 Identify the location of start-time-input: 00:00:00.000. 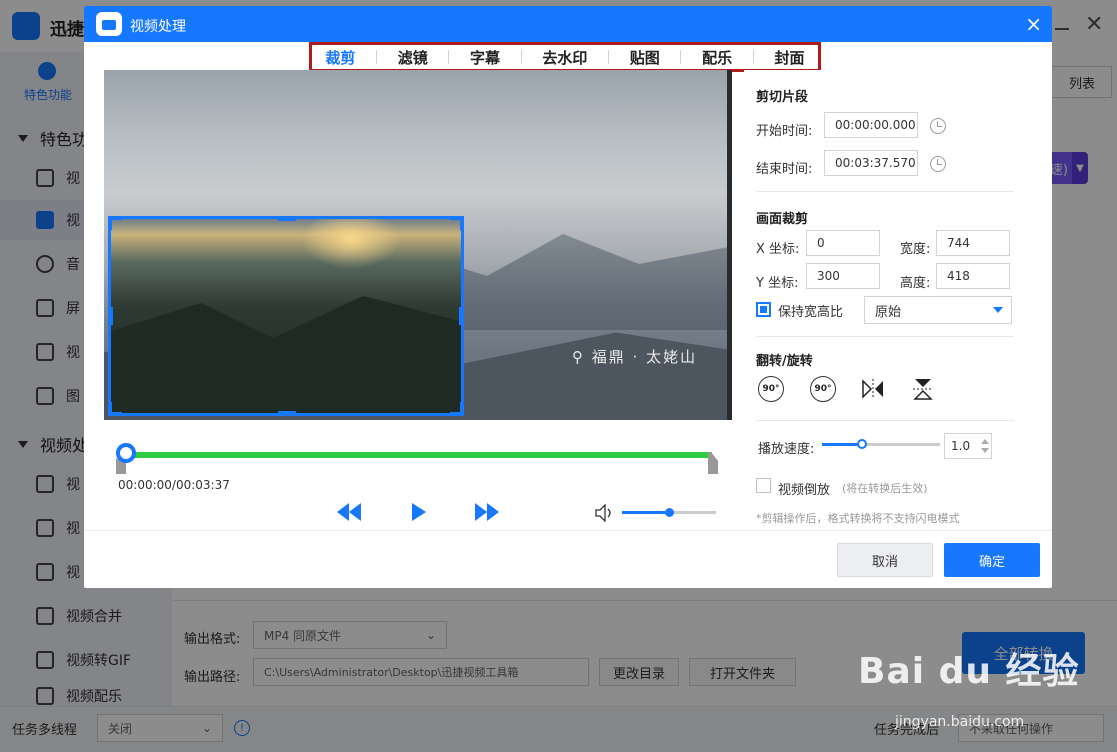
(871, 125).